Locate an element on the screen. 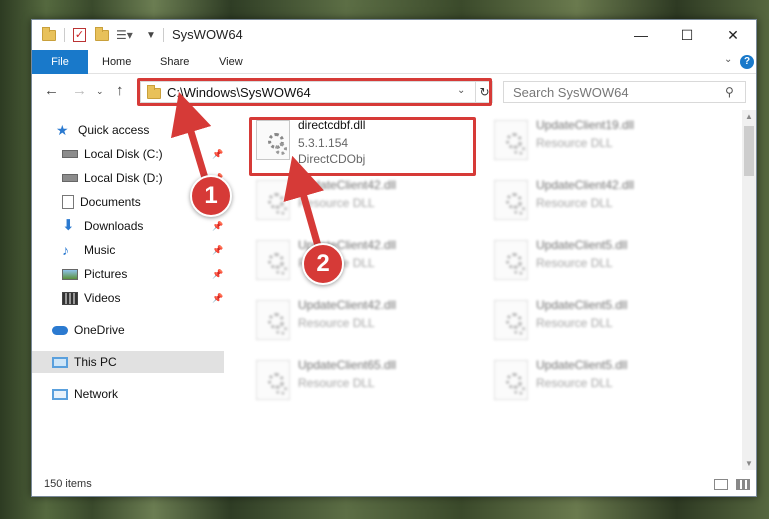 The height and width of the screenshot is (519, 769). annotation-arrows is located at coordinates (247, 169).